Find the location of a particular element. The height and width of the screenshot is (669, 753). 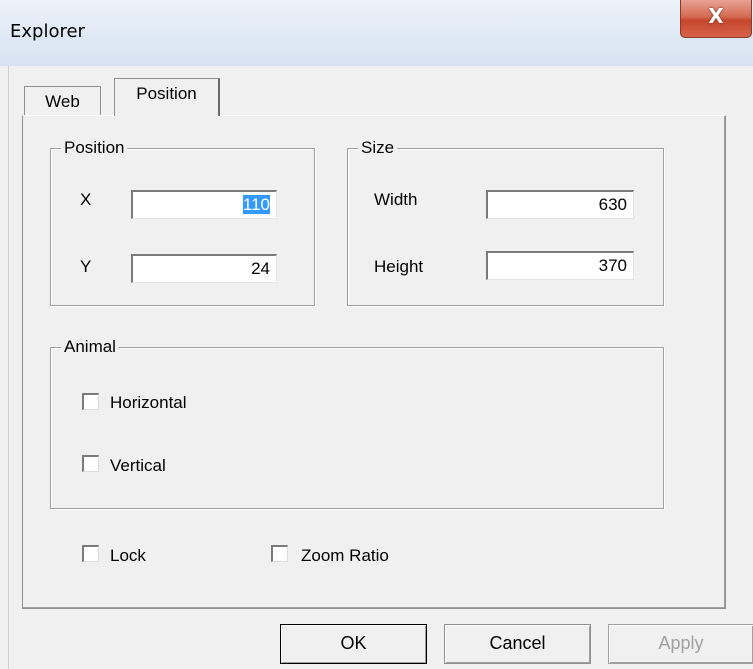

tab-position-label: Position is located at coordinates (166, 93).